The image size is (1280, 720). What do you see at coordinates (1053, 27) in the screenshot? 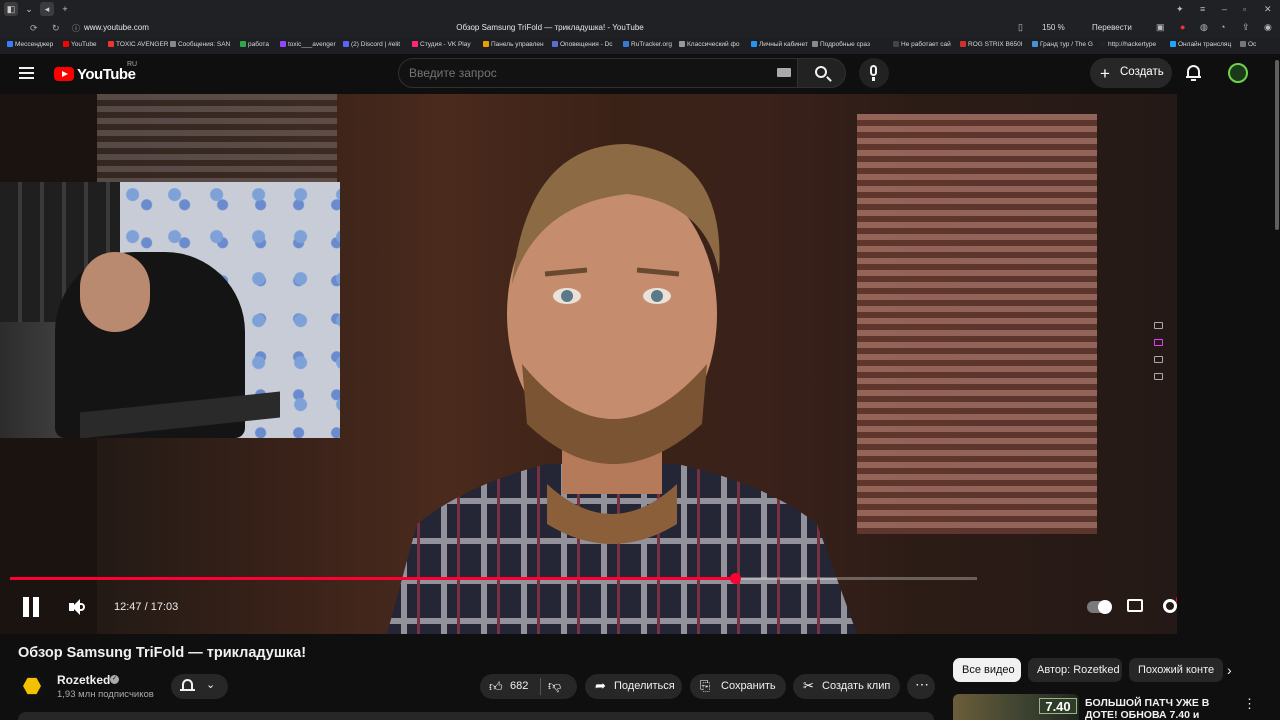
I see `zoom-level: 150 %` at bounding box center [1053, 27].